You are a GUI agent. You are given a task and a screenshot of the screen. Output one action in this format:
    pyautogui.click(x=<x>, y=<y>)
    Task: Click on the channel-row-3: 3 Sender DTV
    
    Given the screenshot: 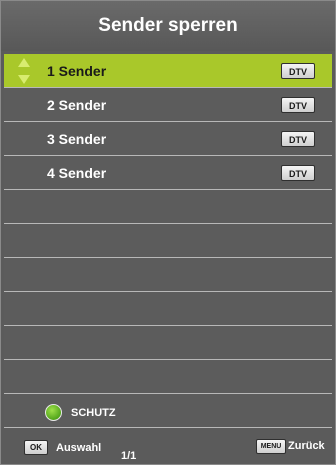 What is the action you would take?
    pyautogui.click(x=168, y=139)
    